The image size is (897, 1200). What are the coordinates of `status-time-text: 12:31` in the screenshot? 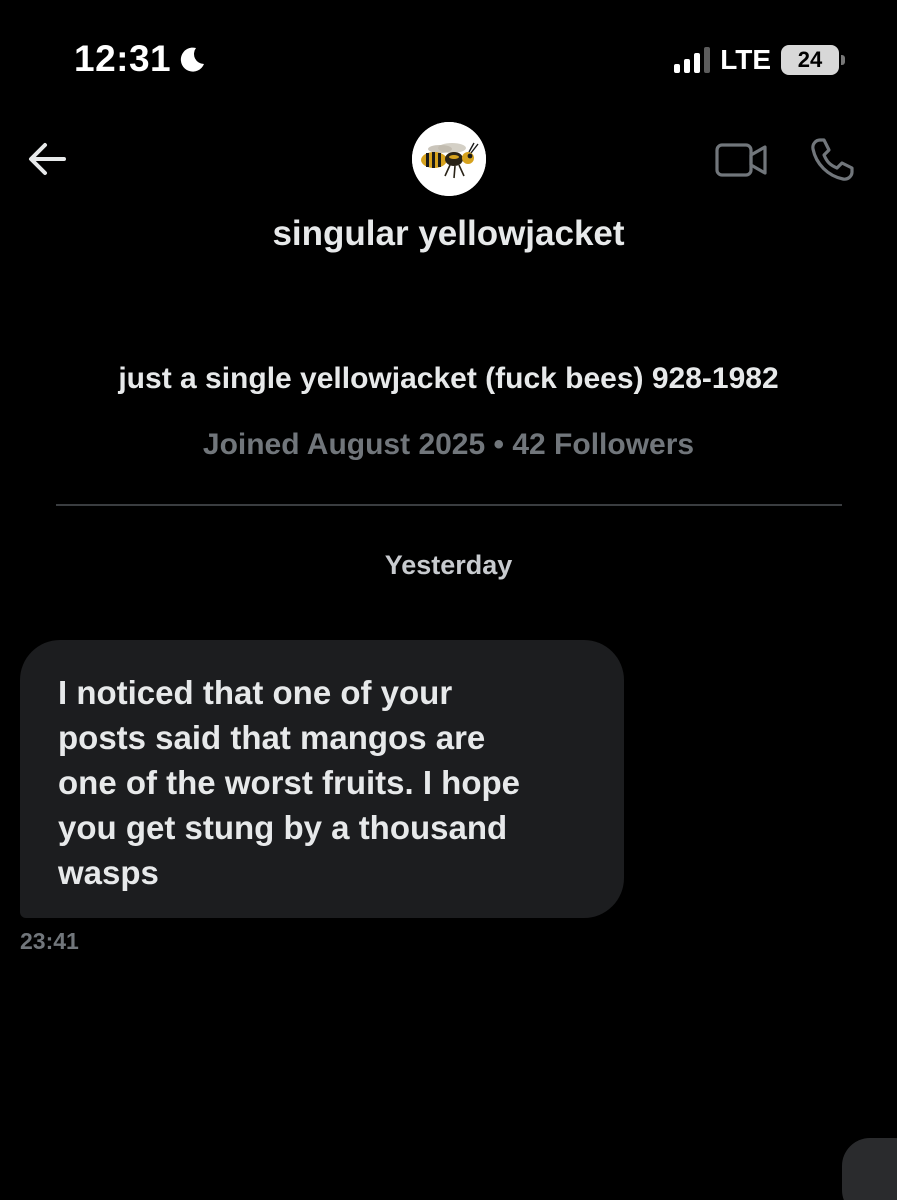 It's located at (123, 58).